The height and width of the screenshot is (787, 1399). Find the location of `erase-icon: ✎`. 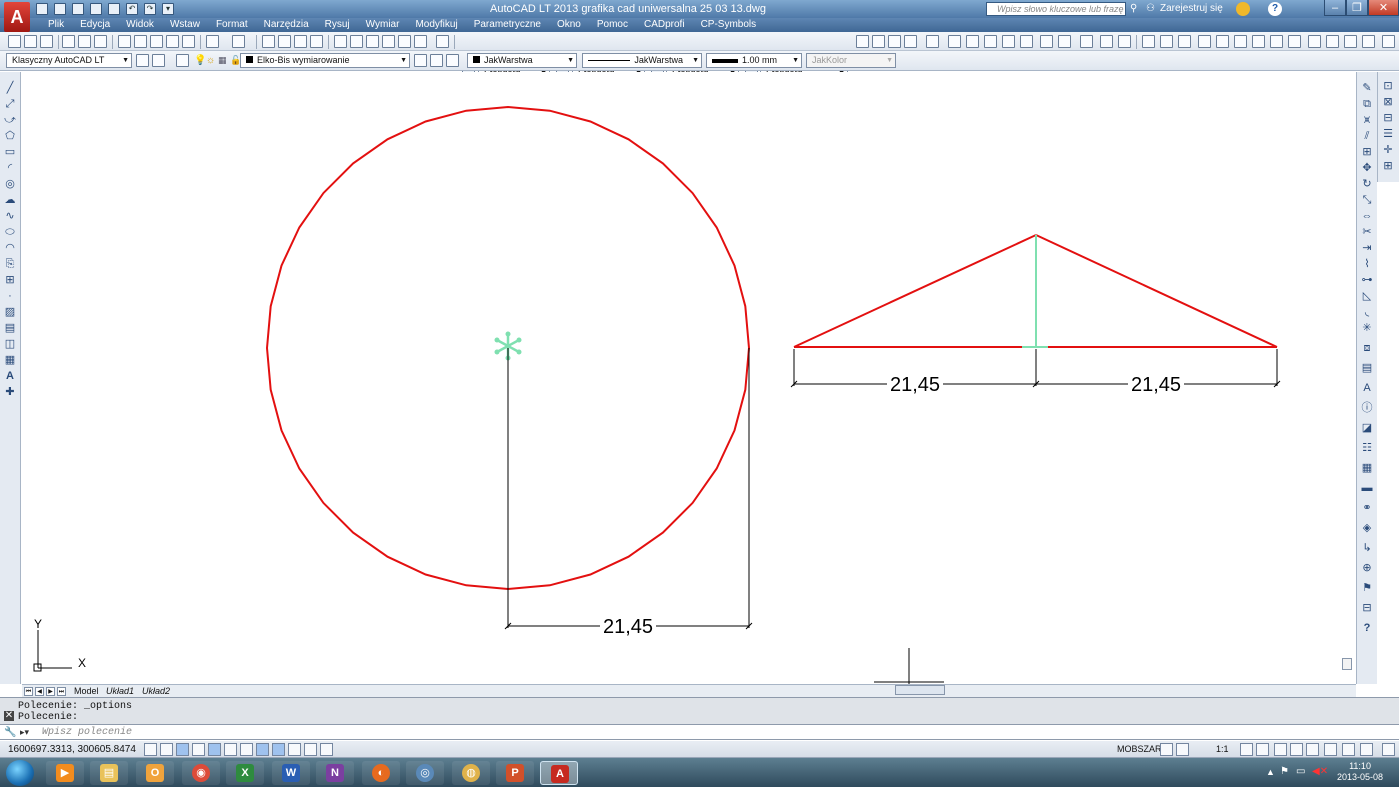

erase-icon: ✎ is located at coordinates (1367, 88).